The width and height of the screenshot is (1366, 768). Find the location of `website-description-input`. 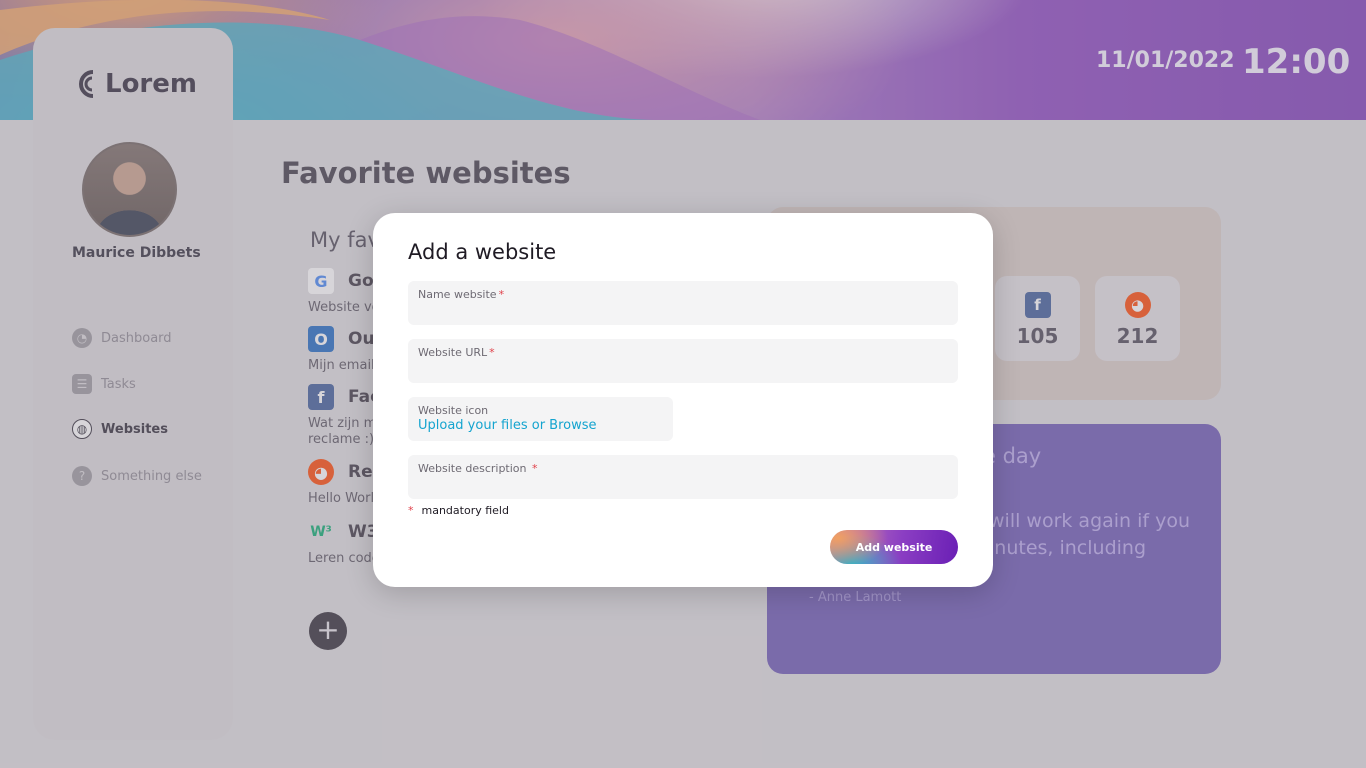

website-description-input is located at coordinates (665, 485).